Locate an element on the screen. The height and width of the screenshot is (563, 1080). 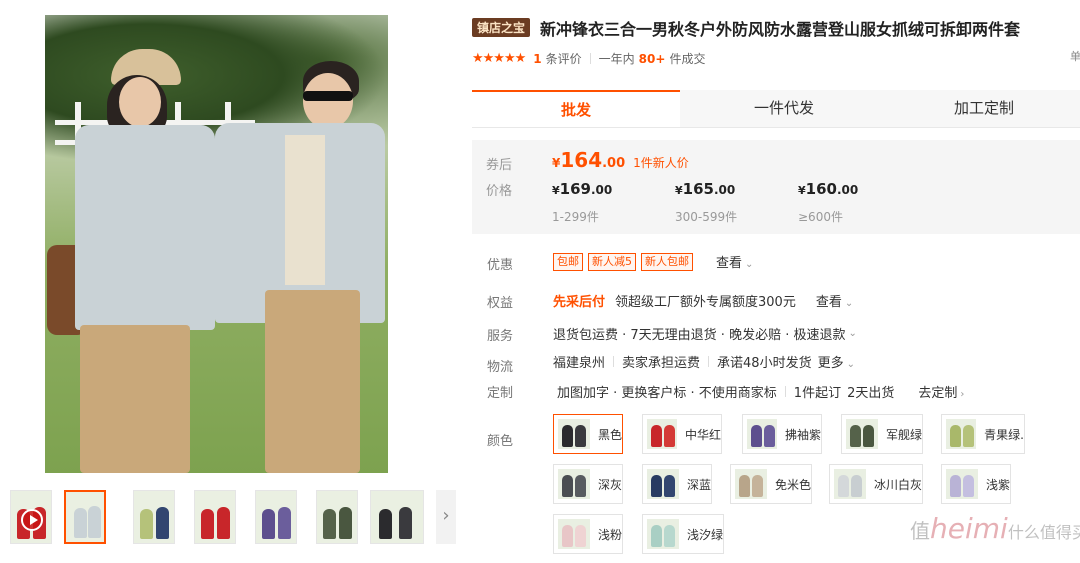
thumbnail-strip: › is located at coordinates (232, 518).